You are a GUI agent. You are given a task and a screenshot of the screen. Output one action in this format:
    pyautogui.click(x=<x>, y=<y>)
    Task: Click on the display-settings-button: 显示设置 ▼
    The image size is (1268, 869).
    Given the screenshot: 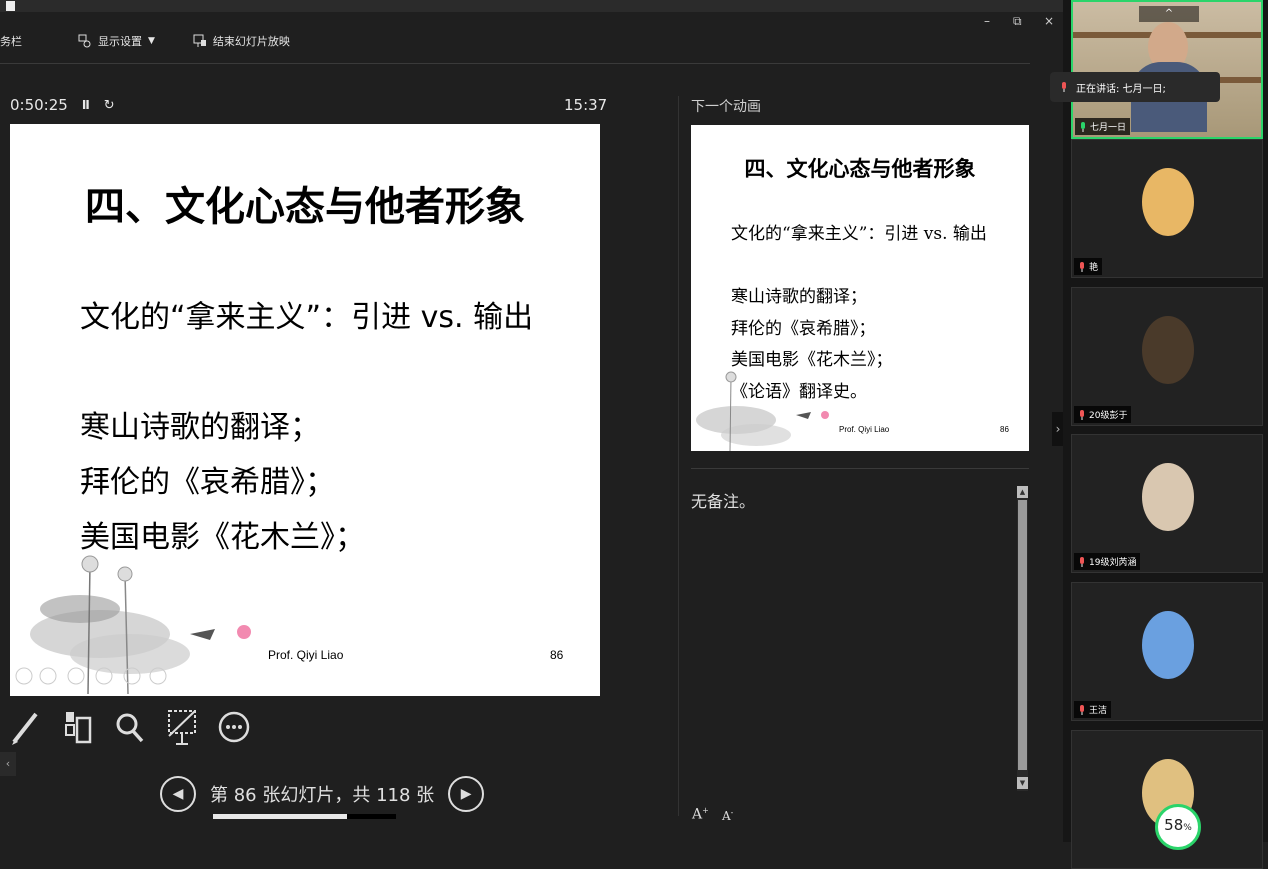 What is the action you would take?
    pyautogui.click(x=116, y=41)
    